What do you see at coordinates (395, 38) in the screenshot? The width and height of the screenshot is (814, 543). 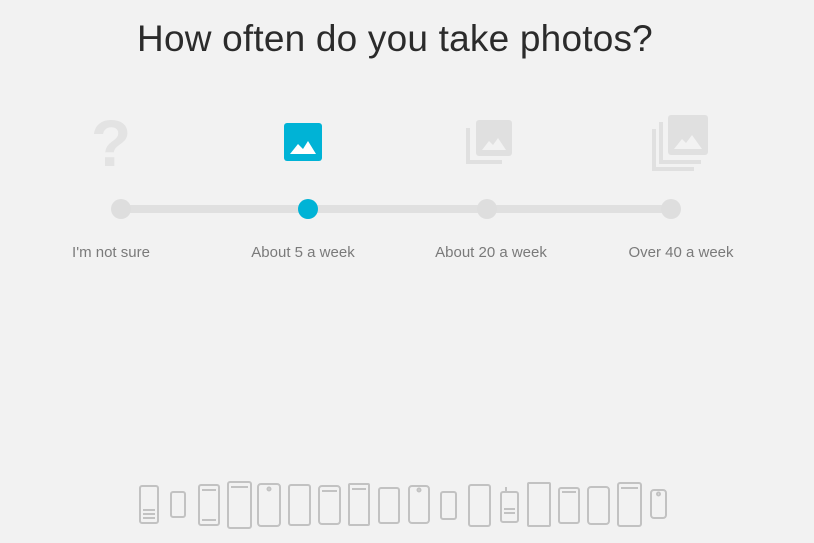 I see `page-title: How often do you take photos?` at bounding box center [395, 38].